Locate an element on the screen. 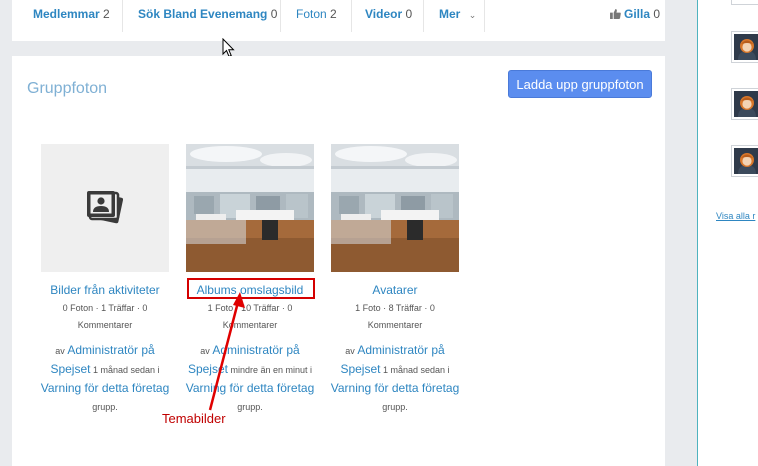 This screenshot has height=466, width=758. thumbs-up-icon is located at coordinates (615, 14).